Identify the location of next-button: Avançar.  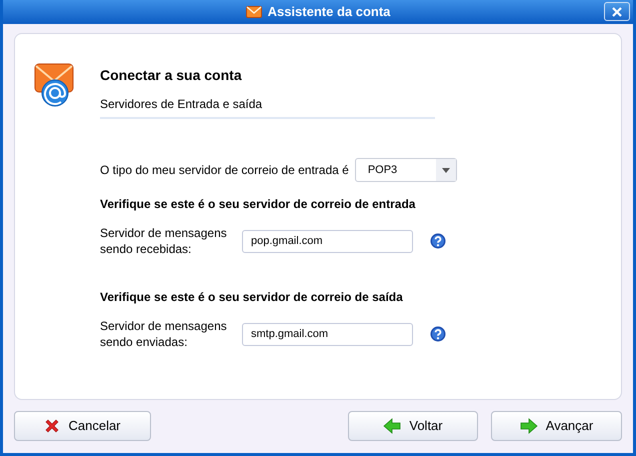
(556, 426).